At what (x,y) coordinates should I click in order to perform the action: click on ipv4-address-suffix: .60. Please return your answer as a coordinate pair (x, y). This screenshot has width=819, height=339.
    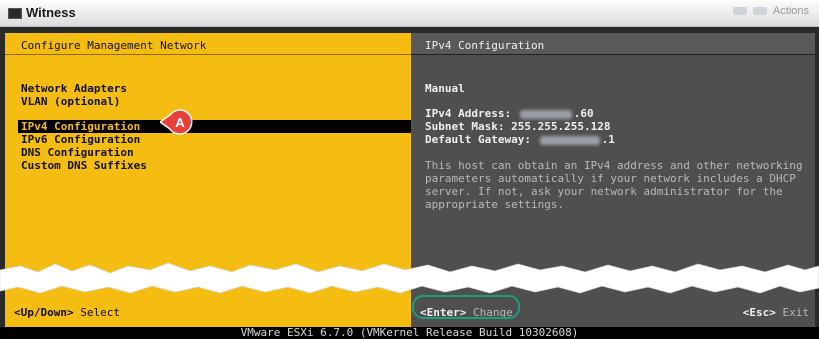
    Looking at the image, I should click on (583, 113).